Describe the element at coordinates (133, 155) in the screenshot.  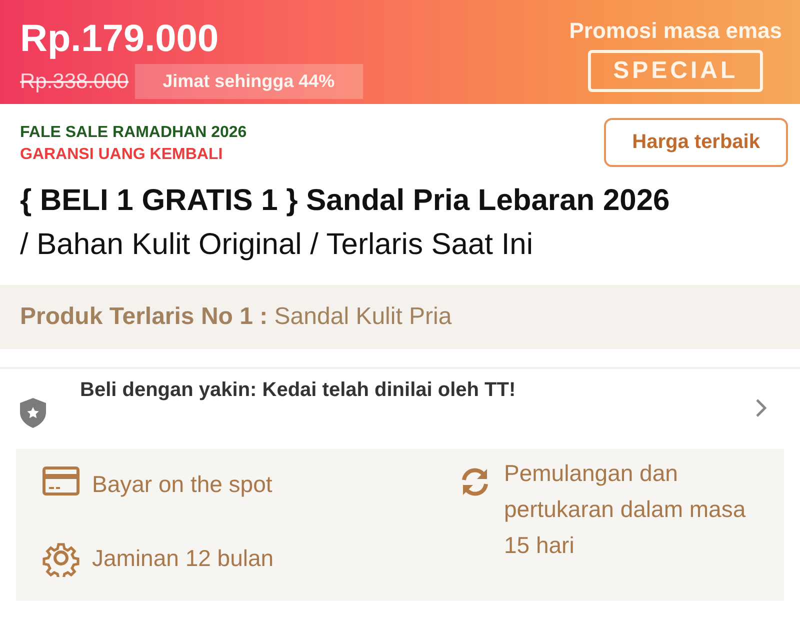
I see `promo-tag: GARANSI UANG KEMBALI` at that location.